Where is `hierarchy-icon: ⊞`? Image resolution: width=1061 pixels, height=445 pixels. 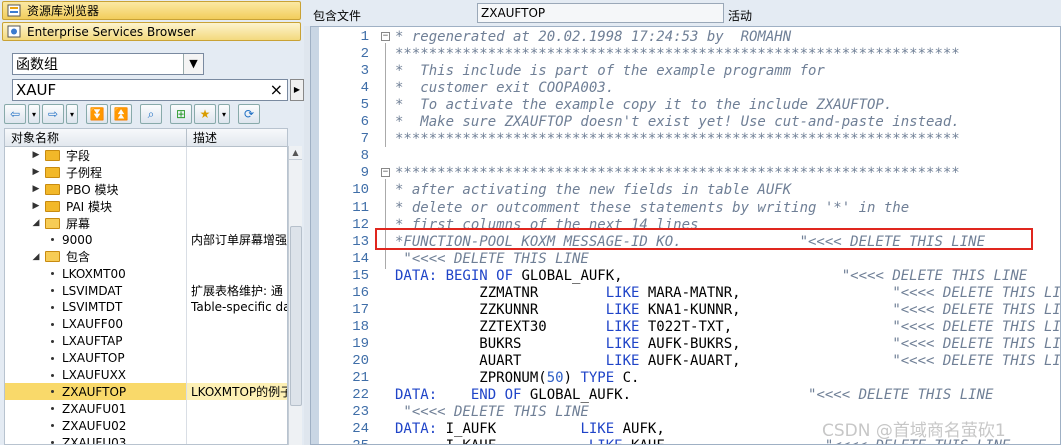
hierarchy-icon: ⊞ is located at coordinates (181, 114).